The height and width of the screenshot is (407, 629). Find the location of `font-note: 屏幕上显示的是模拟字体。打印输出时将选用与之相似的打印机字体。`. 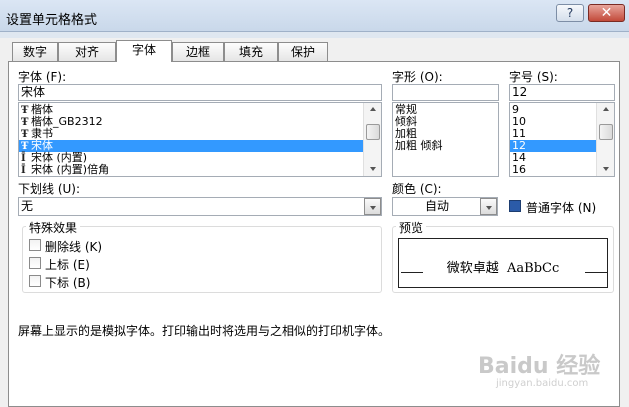

font-note: 屏幕上显示的是模拟字体。打印输出时将选用与之相似的打印机字体。 is located at coordinates (204, 331).